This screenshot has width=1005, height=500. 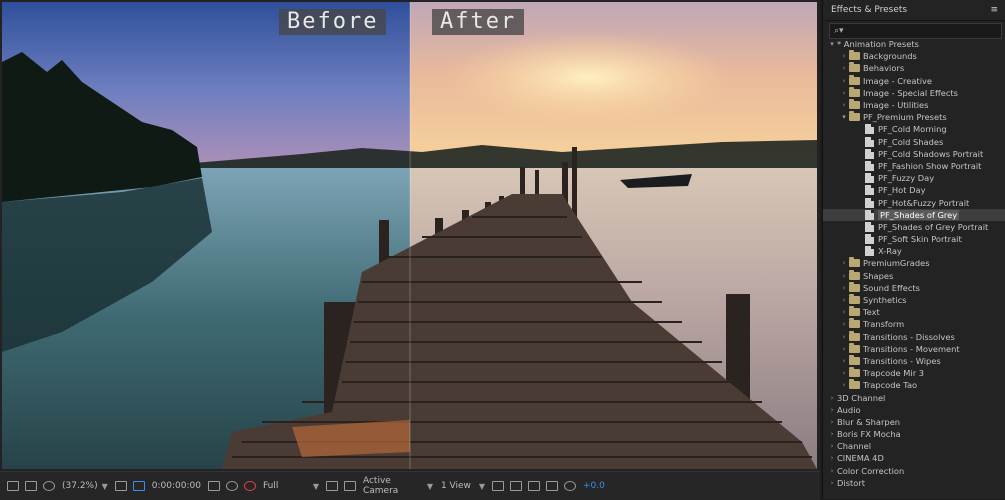 What do you see at coordinates (914, 92) in the screenshot?
I see `preset-folder: › Image - Special Effects` at bounding box center [914, 92].